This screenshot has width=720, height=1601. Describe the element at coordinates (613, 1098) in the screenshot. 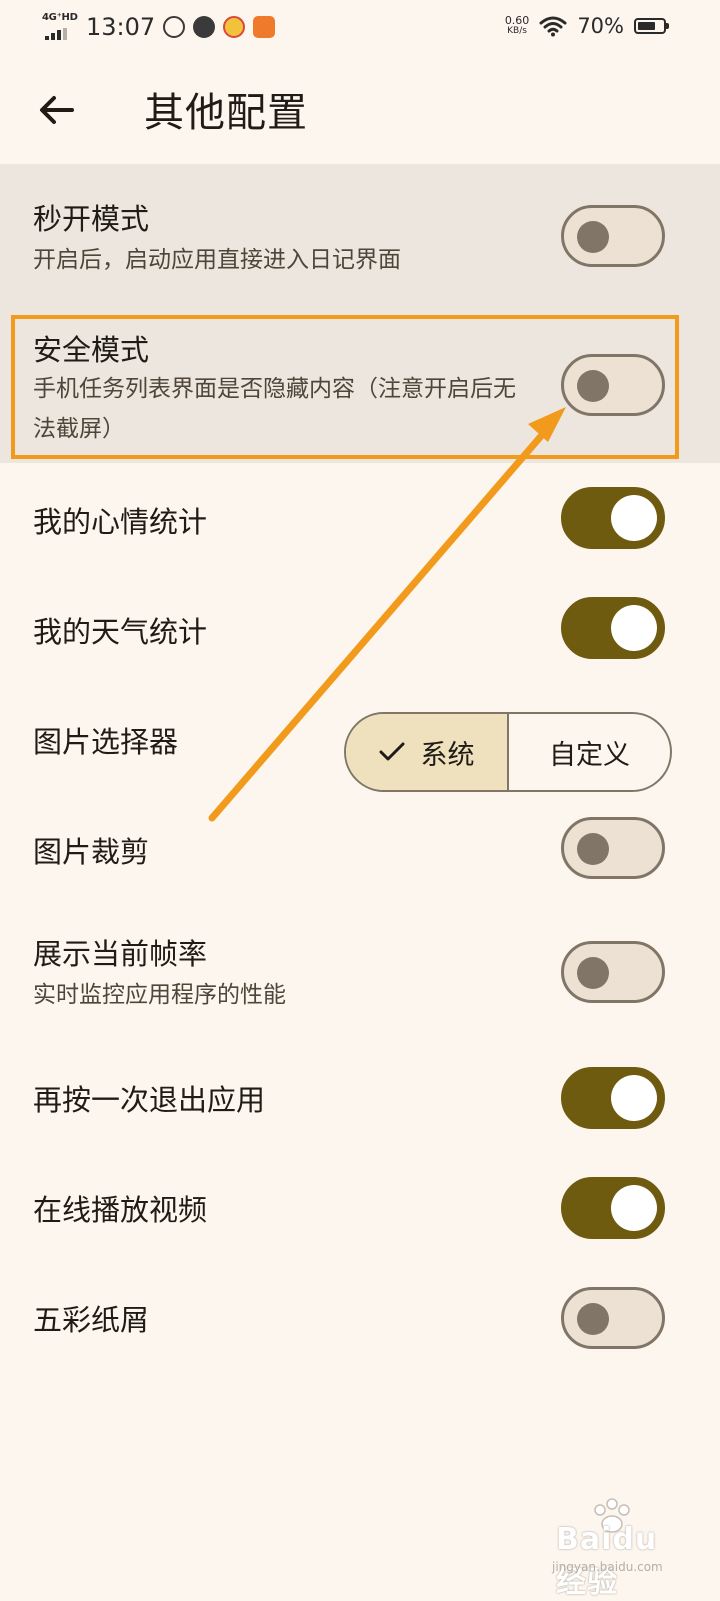

I see `double-back-exit-toggle` at that location.